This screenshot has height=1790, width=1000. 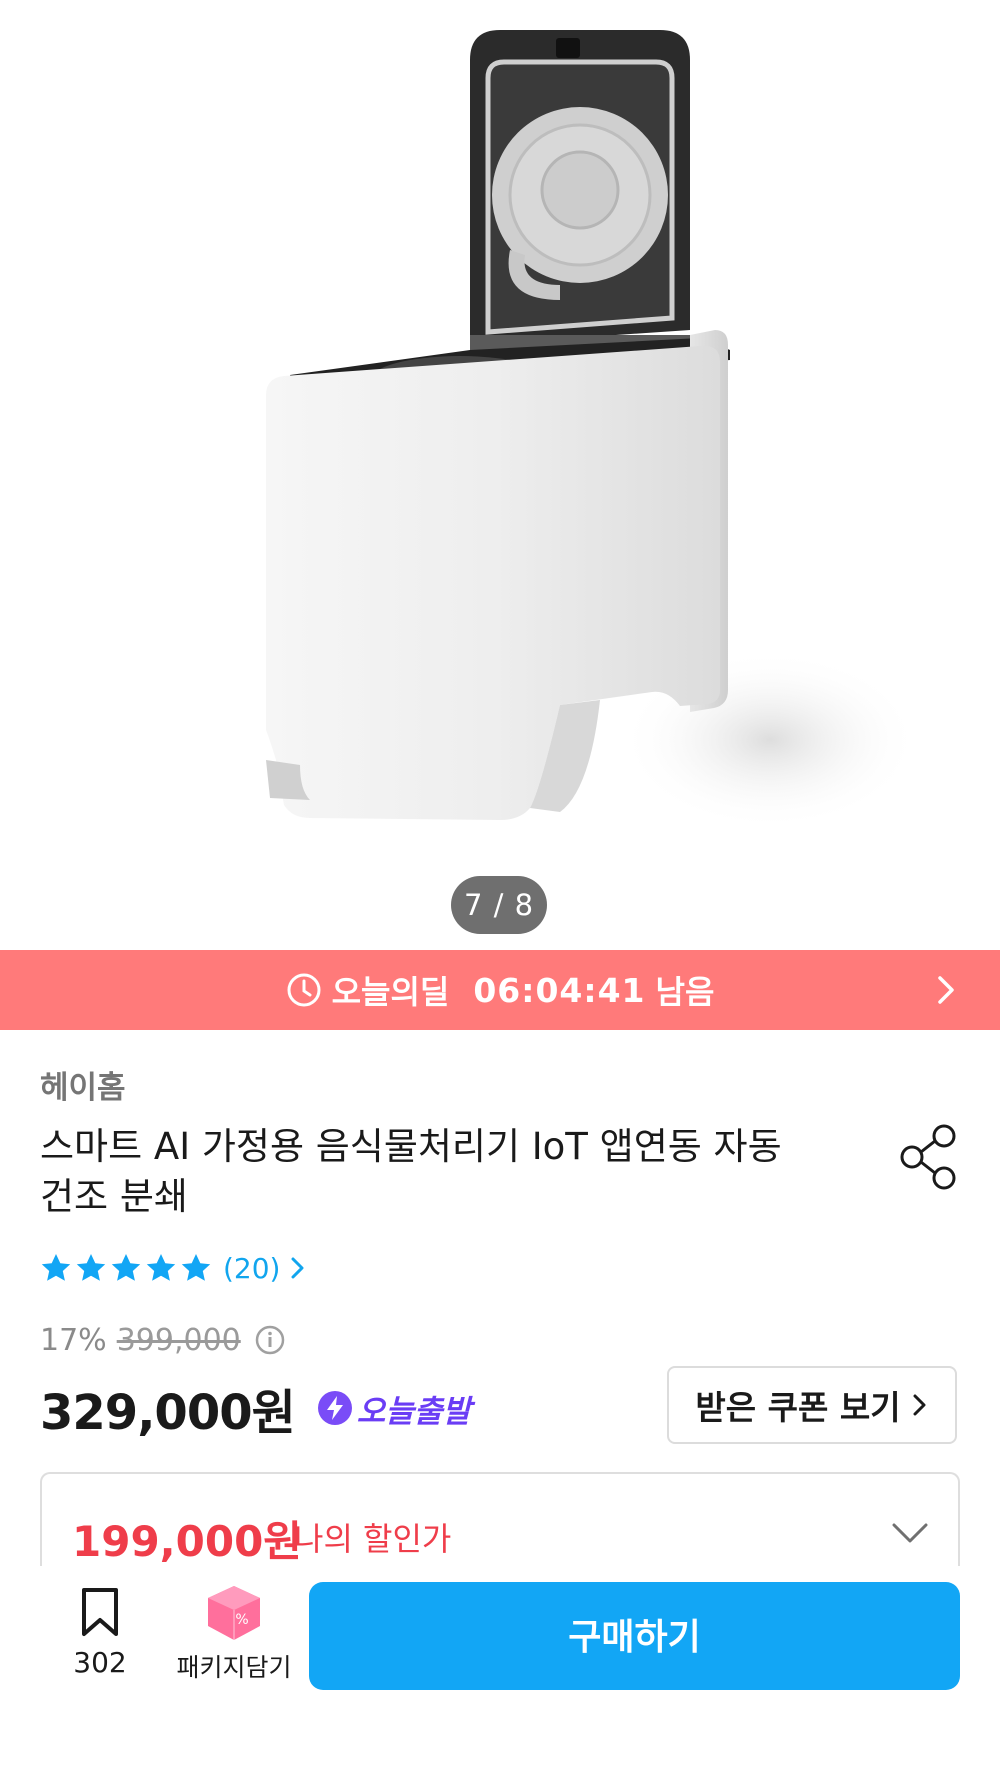 What do you see at coordinates (335, 1408) in the screenshot?
I see `lightning-bolt-icon` at bounding box center [335, 1408].